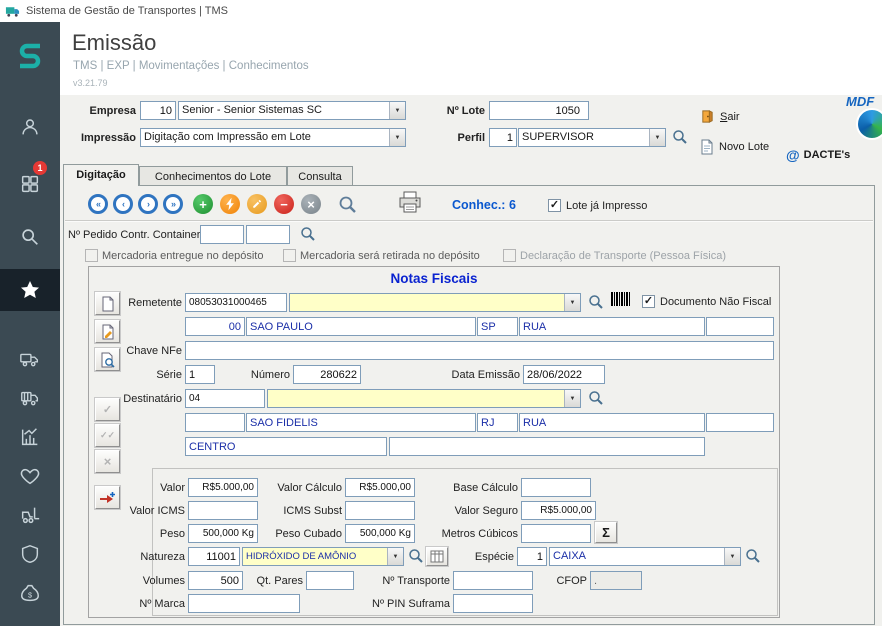 Image resolution: width=882 pixels, height=626 pixels. What do you see at coordinates (554, 205) in the screenshot?
I see `lote-impresso-checkbox: ✓` at bounding box center [554, 205].